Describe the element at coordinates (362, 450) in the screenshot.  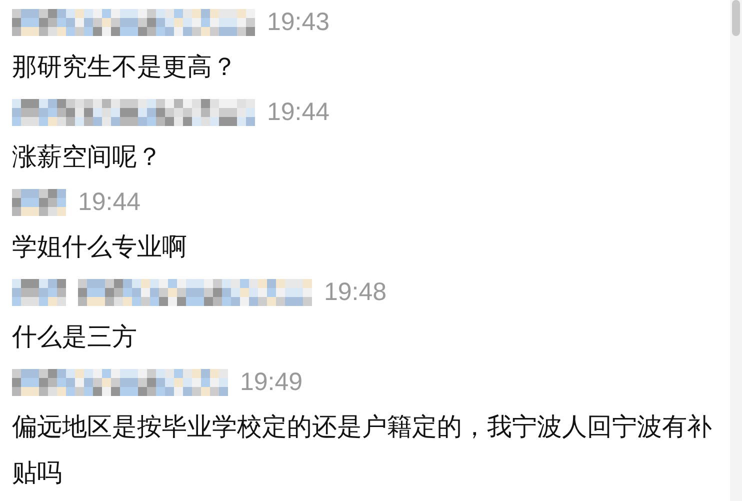
I see `message-text: 偏远地区是按毕业学校定的还是户籍定的，我宁波人回宁波有补贴吗` at that location.